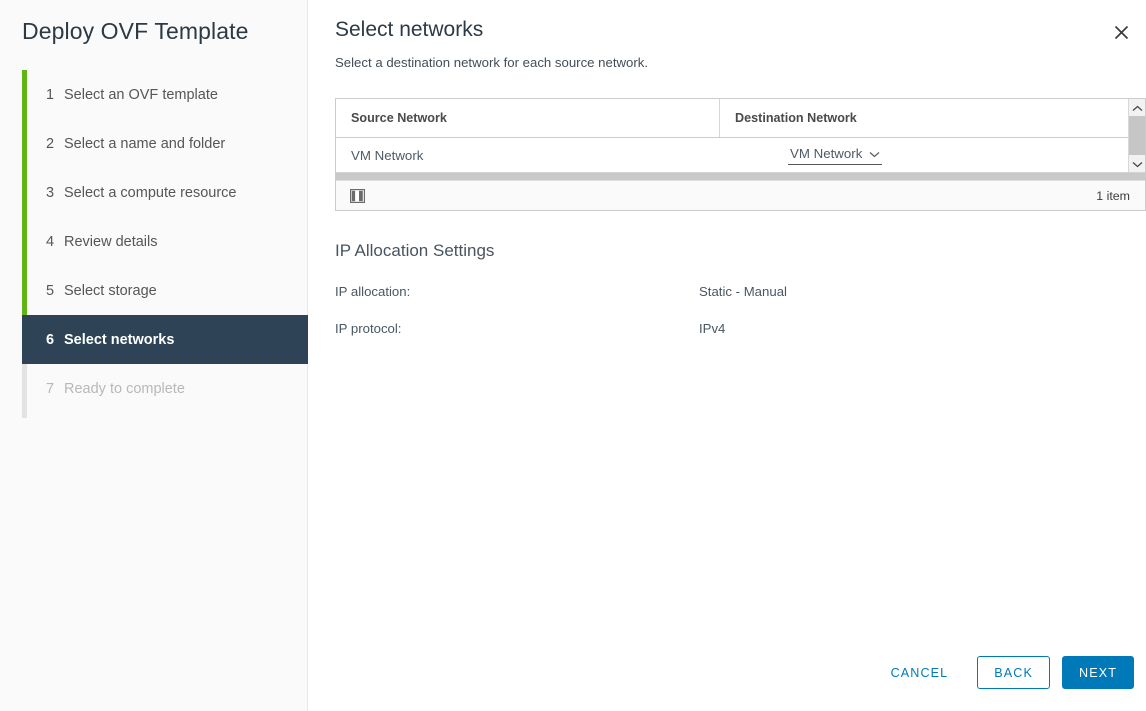  What do you see at coordinates (826, 153) in the screenshot?
I see `destination-network-value: VM Network` at bounding box center [826, 153].